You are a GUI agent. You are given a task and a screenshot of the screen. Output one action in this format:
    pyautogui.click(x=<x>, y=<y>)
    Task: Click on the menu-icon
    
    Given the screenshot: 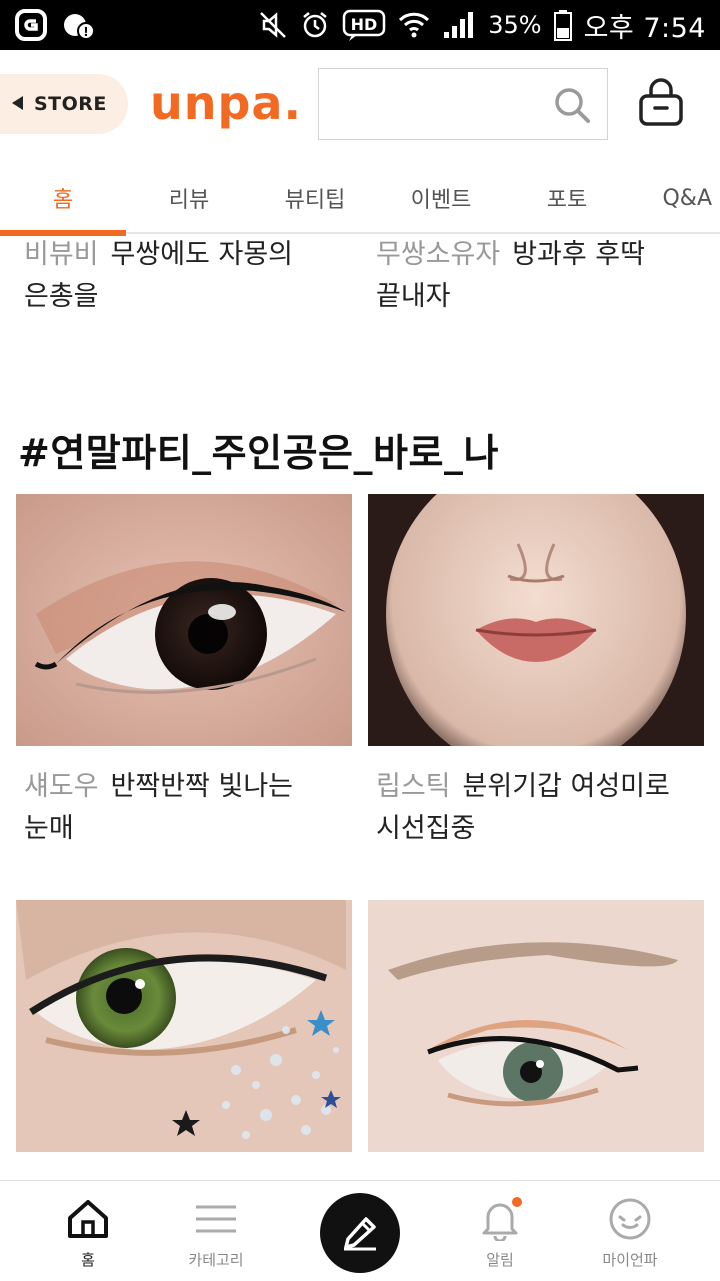 What is the action you would take?
    pyautogui.click(x=216, y=1219)
    